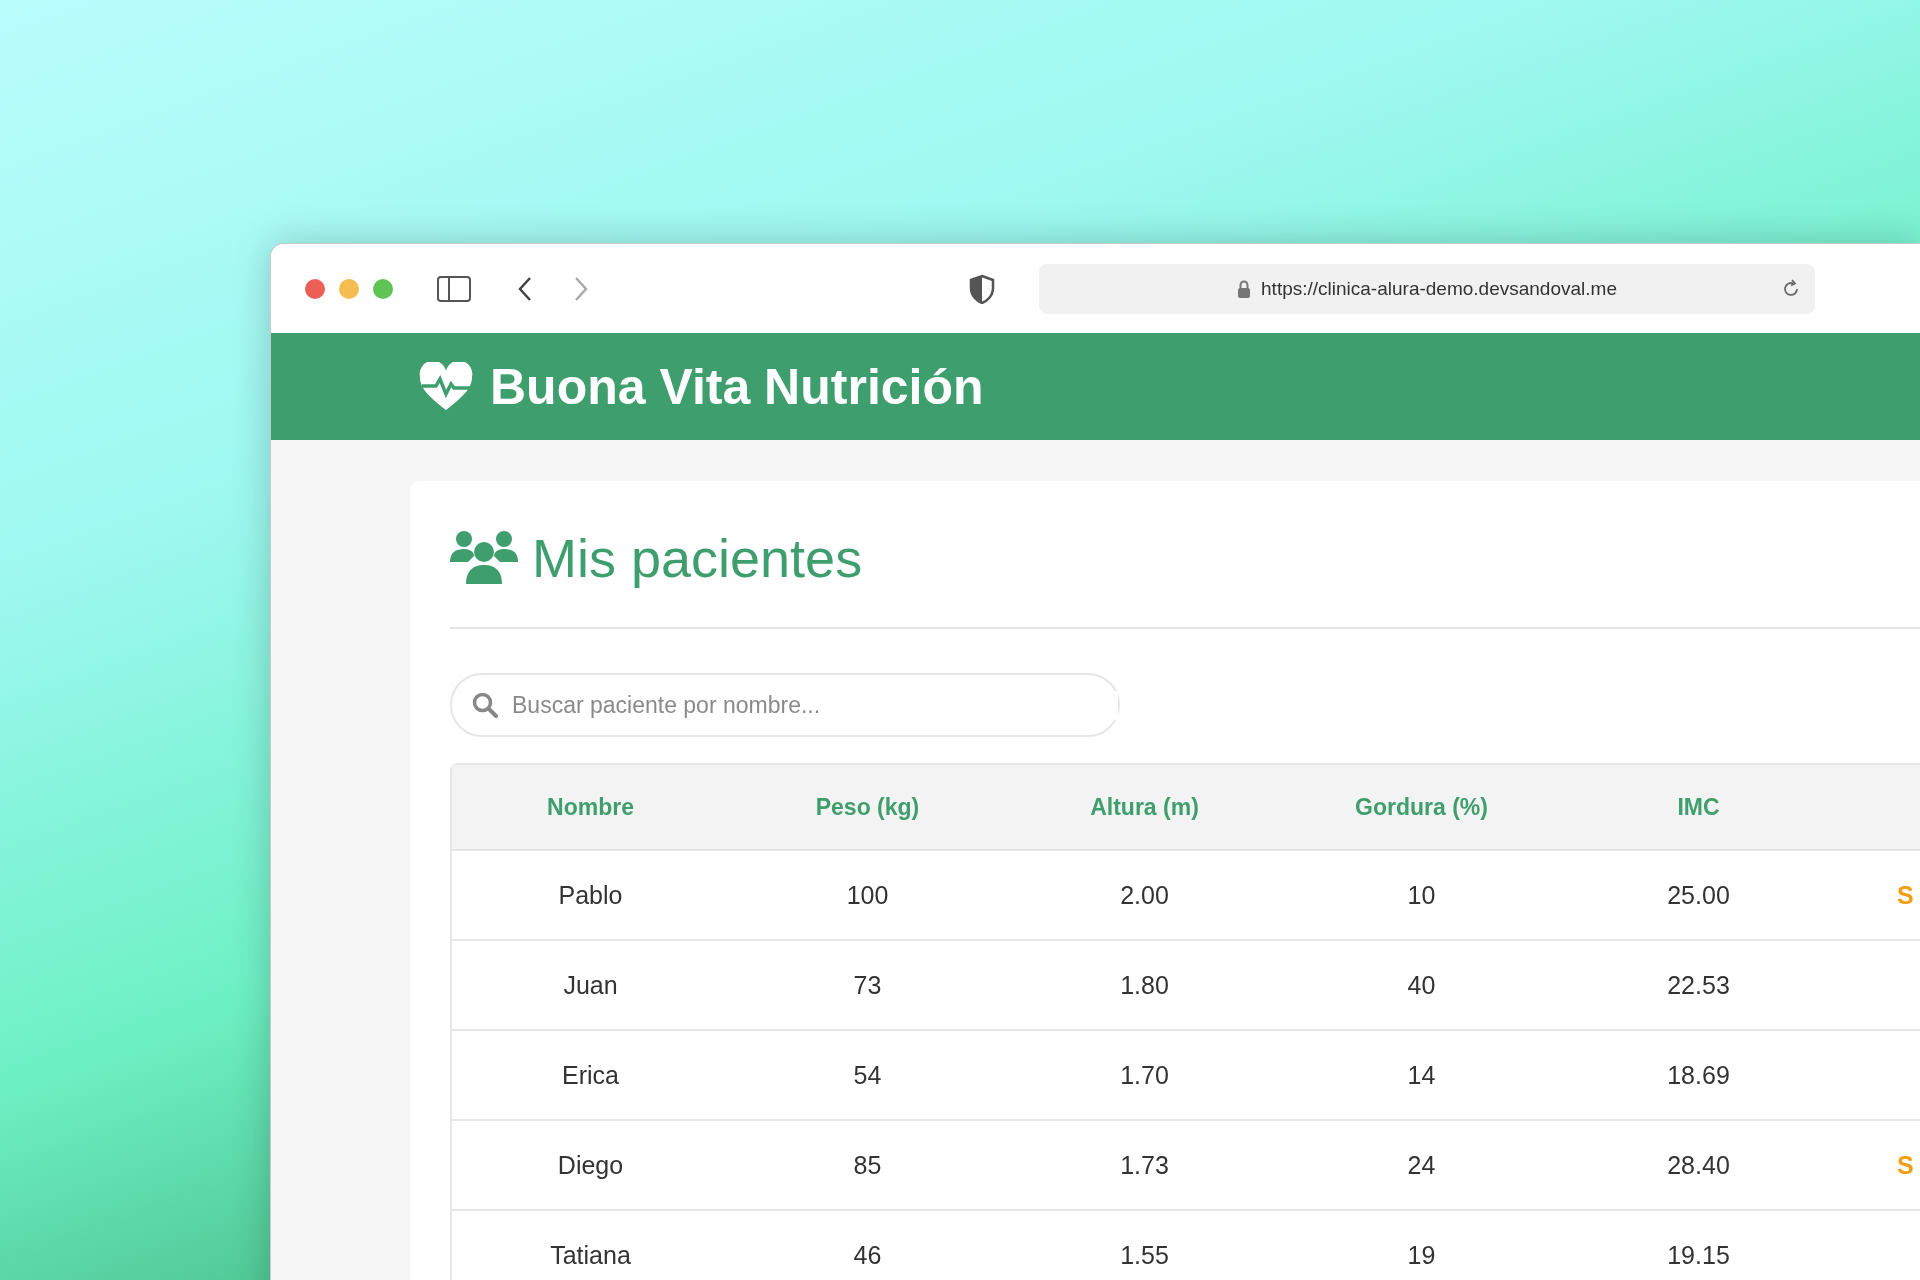  Describe the element at coordinates (1144, 1255) in the screenshot. I see `table-cell-text: 1.55` at that location.